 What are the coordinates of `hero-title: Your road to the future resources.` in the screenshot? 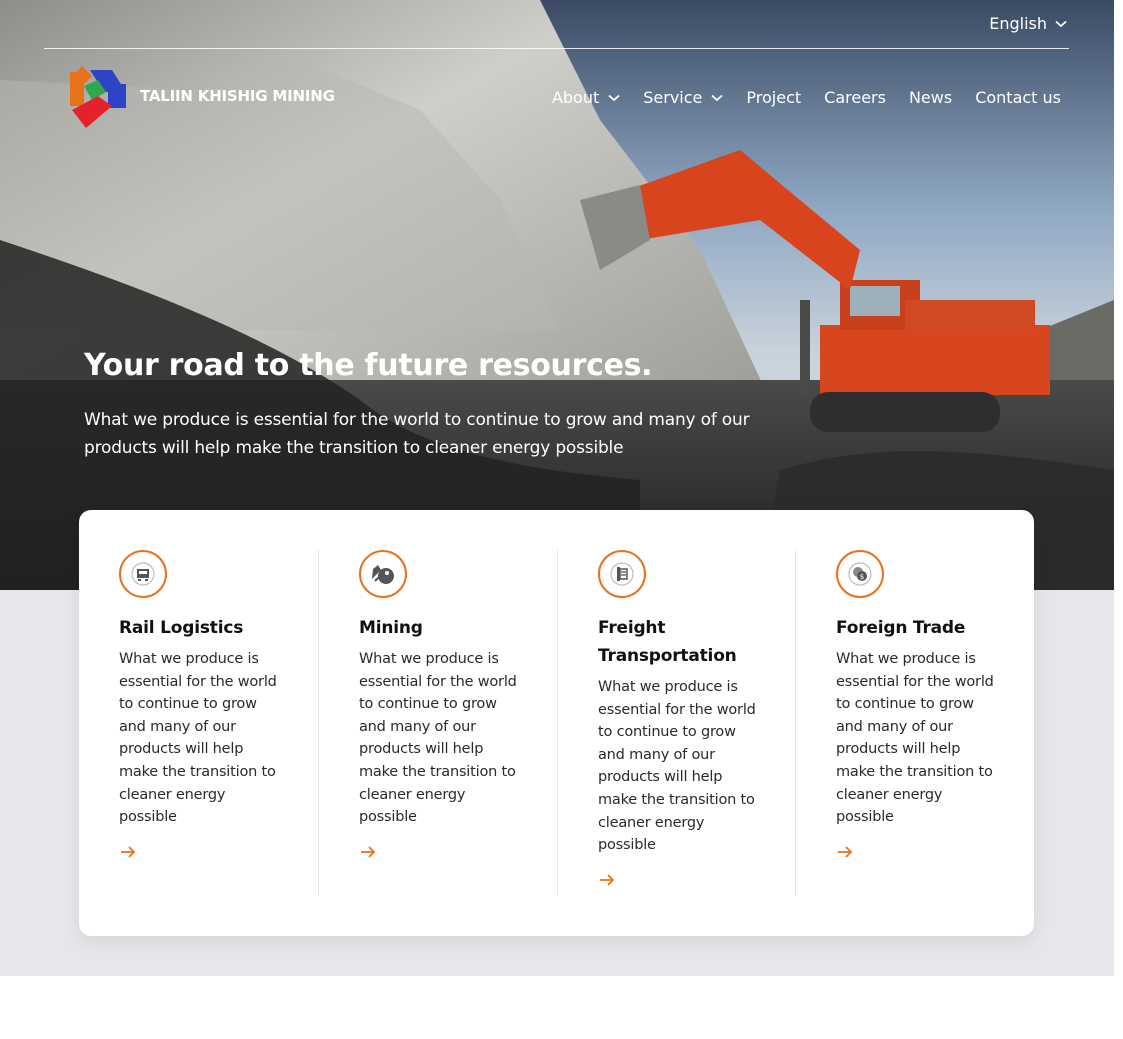 It's located at (368, 365).